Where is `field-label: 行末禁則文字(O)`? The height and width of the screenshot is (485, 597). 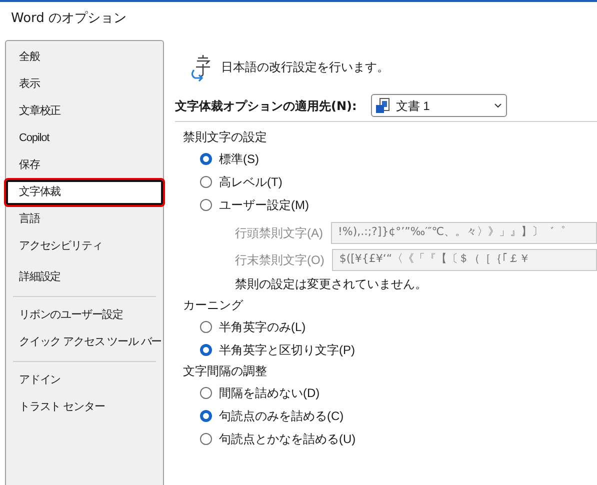 field-label: 行末禁則文字(O) is located at coordinates (279, 260).